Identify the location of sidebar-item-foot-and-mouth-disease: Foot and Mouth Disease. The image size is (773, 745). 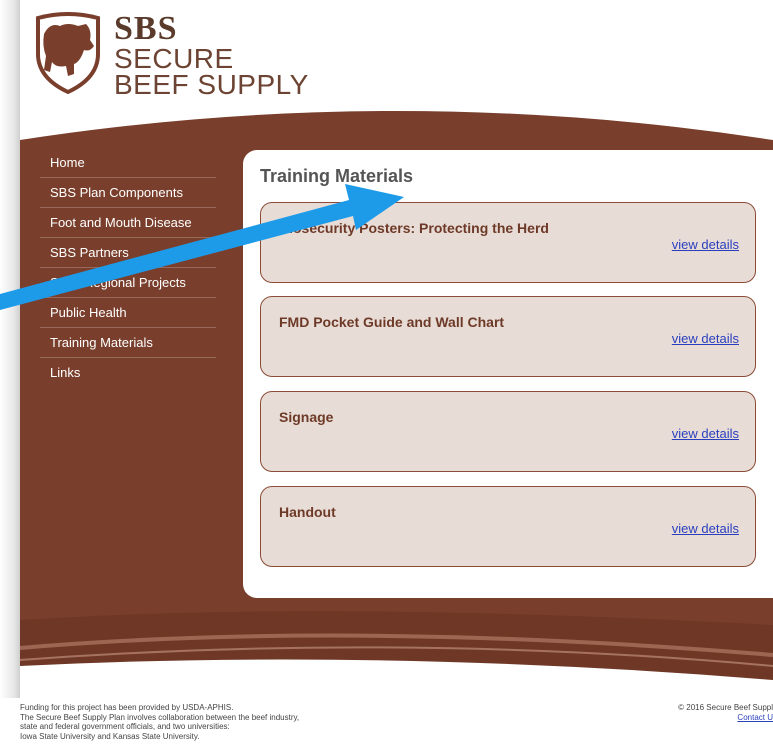
(128, 223).